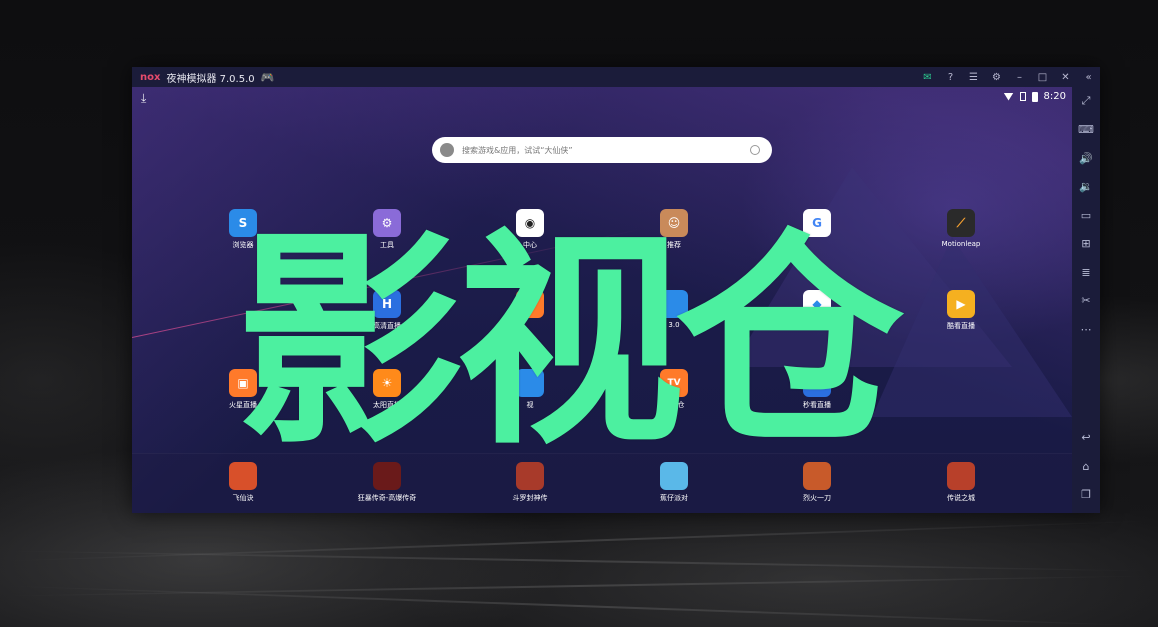 The height and width of the screenshot is (627, 1158). I want to click on app-label: 蕉仔派对, so click(674, 498).